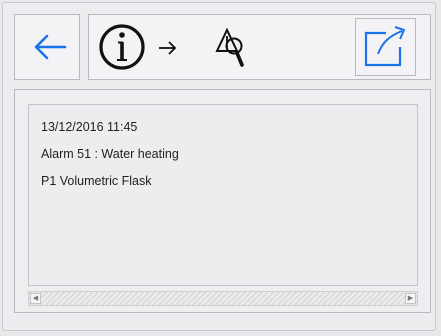  Describe the element at coordinates (35, 298) in the screenshot. I see `scroll-left-button: ◀` at that location.